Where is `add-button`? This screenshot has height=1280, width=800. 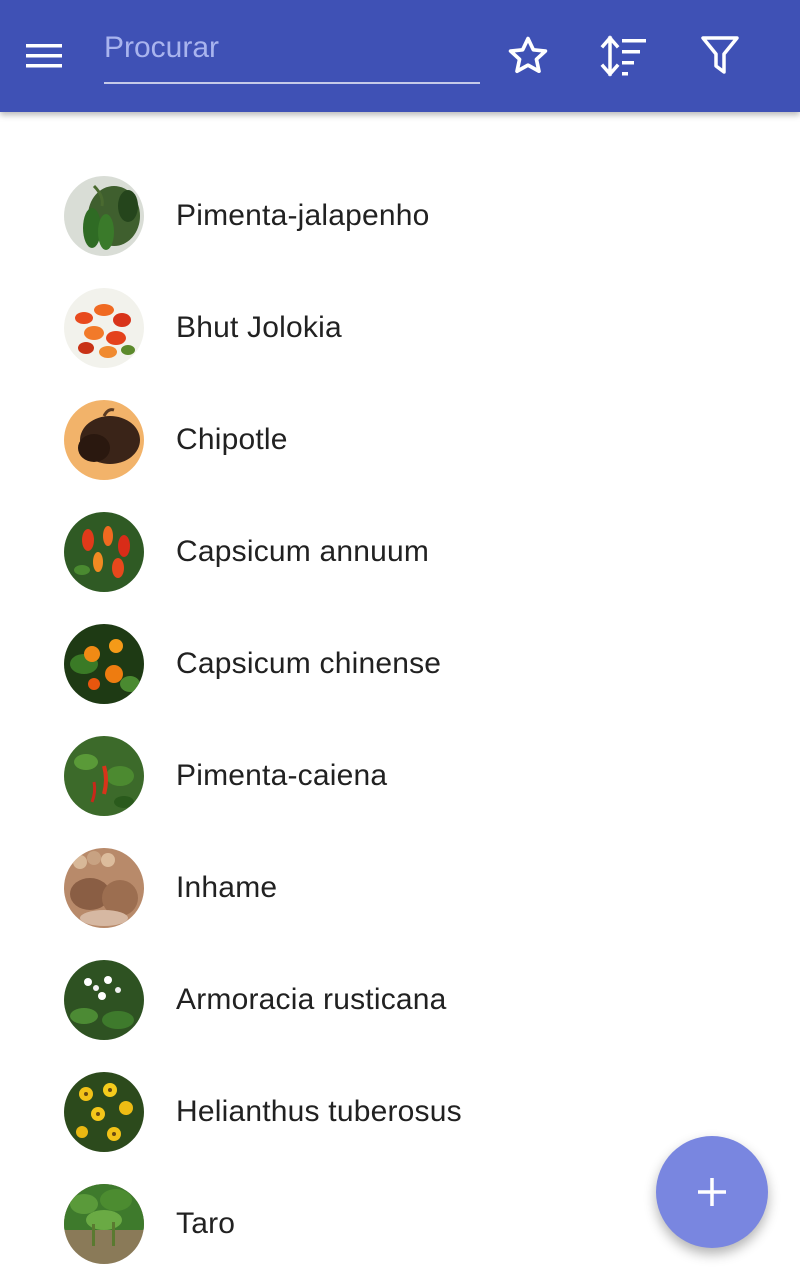
add-button is located at coordinates (712, 1192).